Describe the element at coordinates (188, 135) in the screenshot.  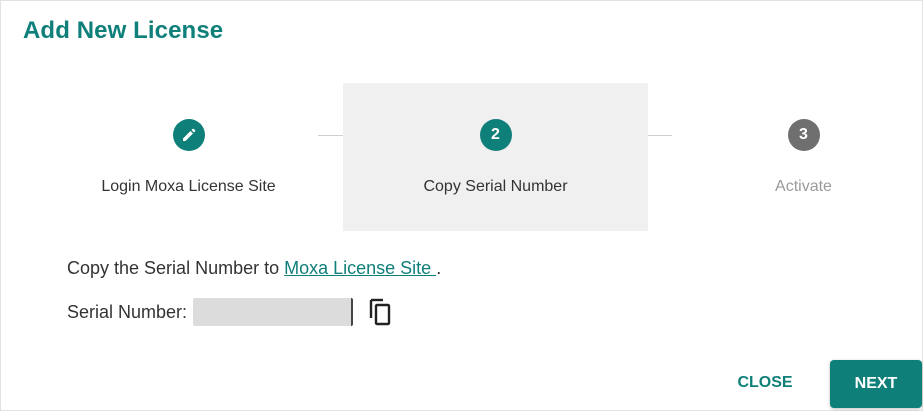
I see `pencil-icon` at that location.